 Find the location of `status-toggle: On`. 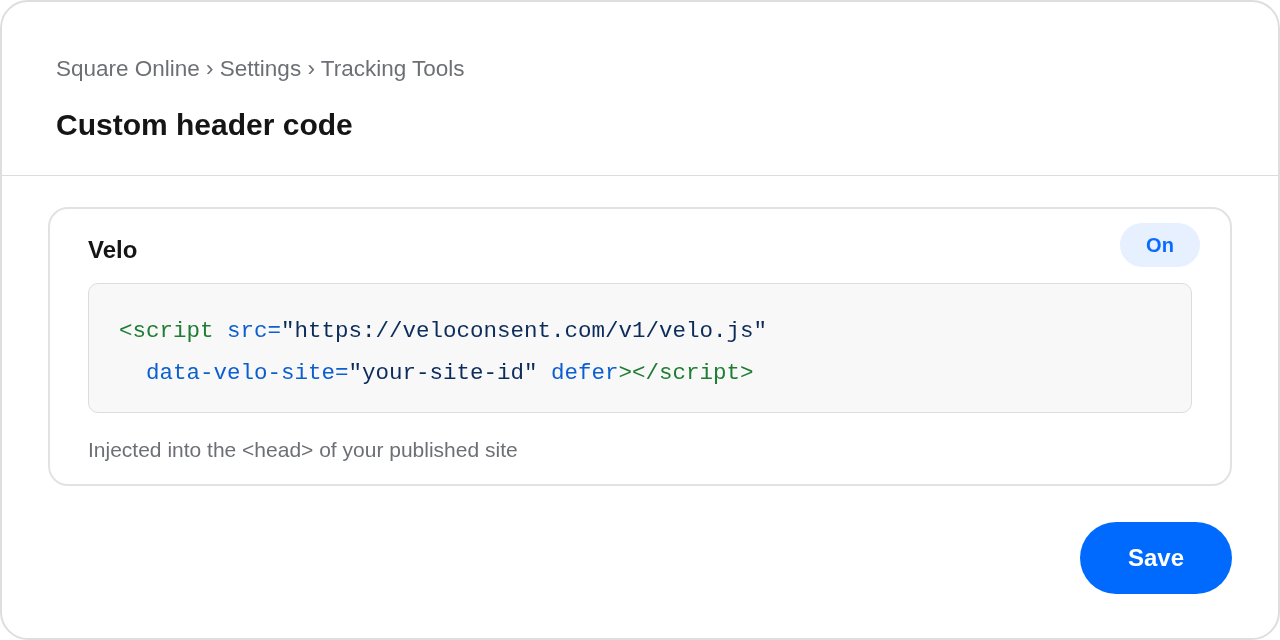

status-toggle: On is located at coordinates (1160, 245).